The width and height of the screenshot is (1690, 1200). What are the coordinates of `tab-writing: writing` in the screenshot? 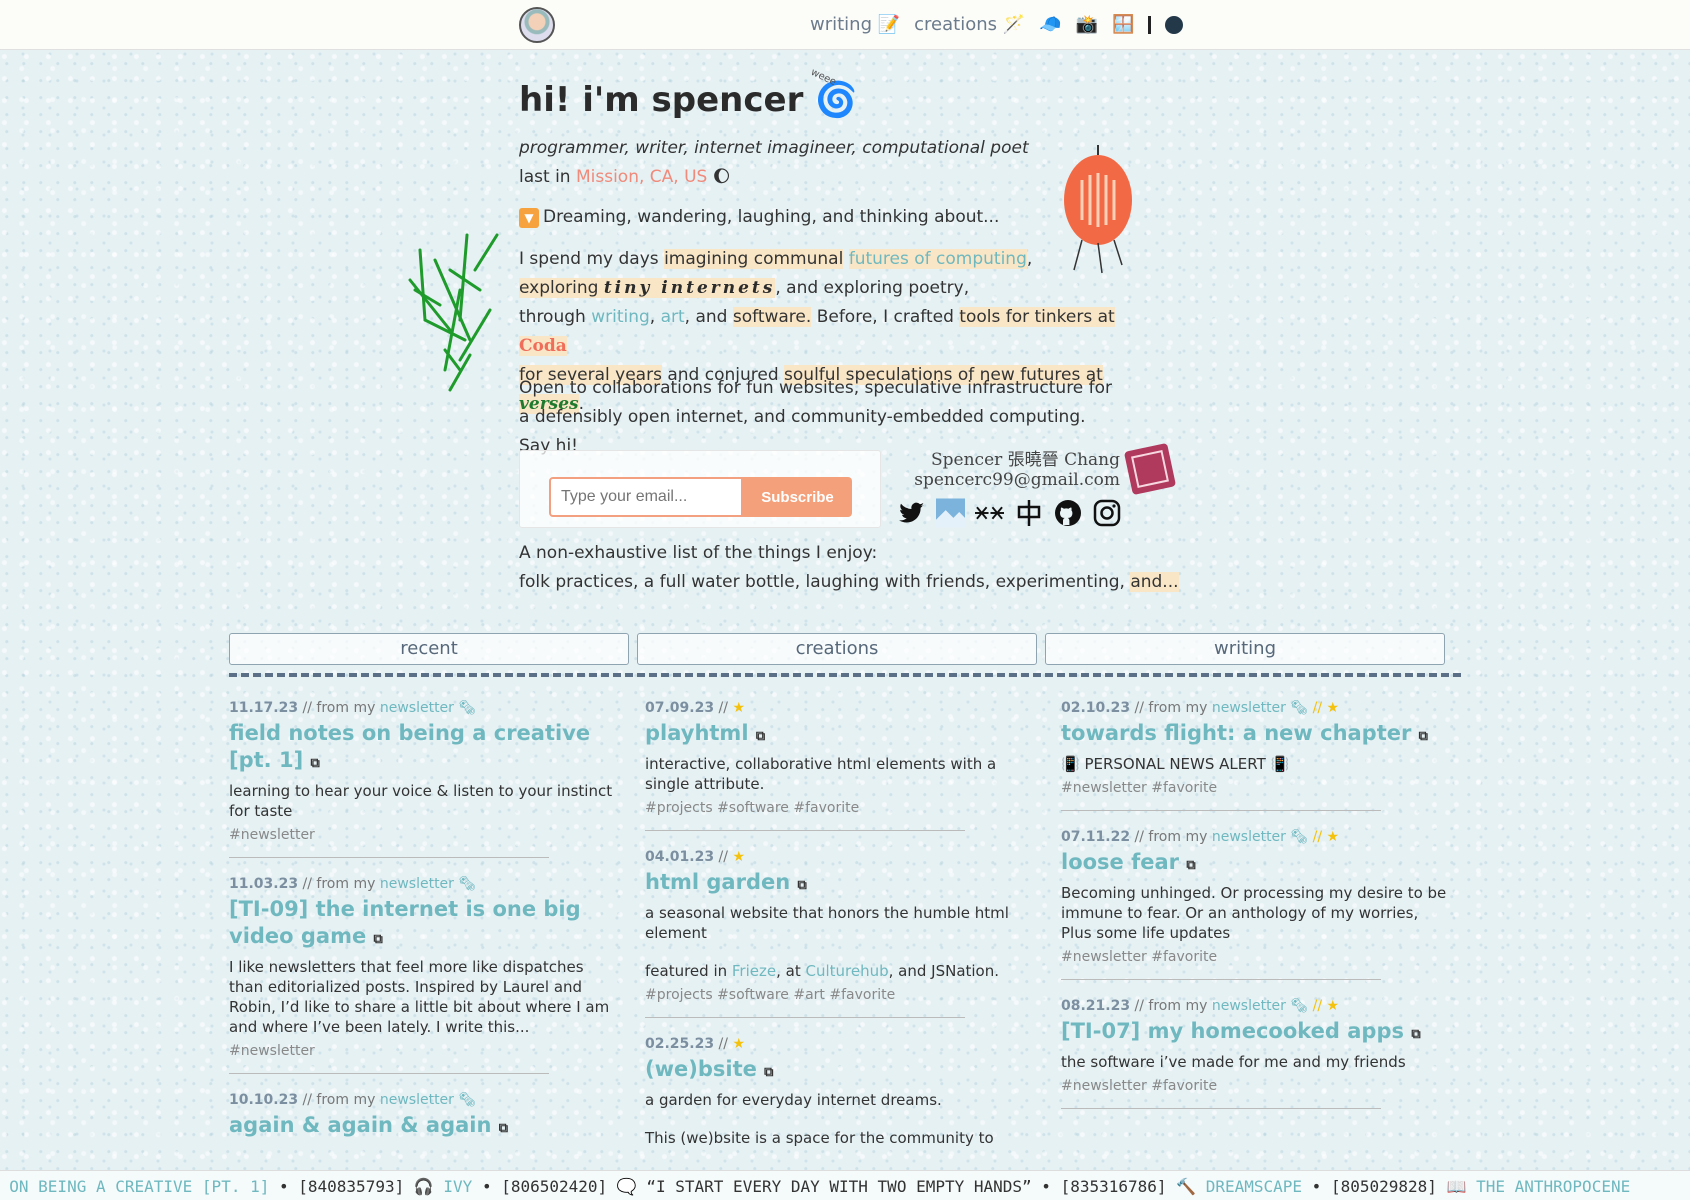 It's located at (1245, 649).